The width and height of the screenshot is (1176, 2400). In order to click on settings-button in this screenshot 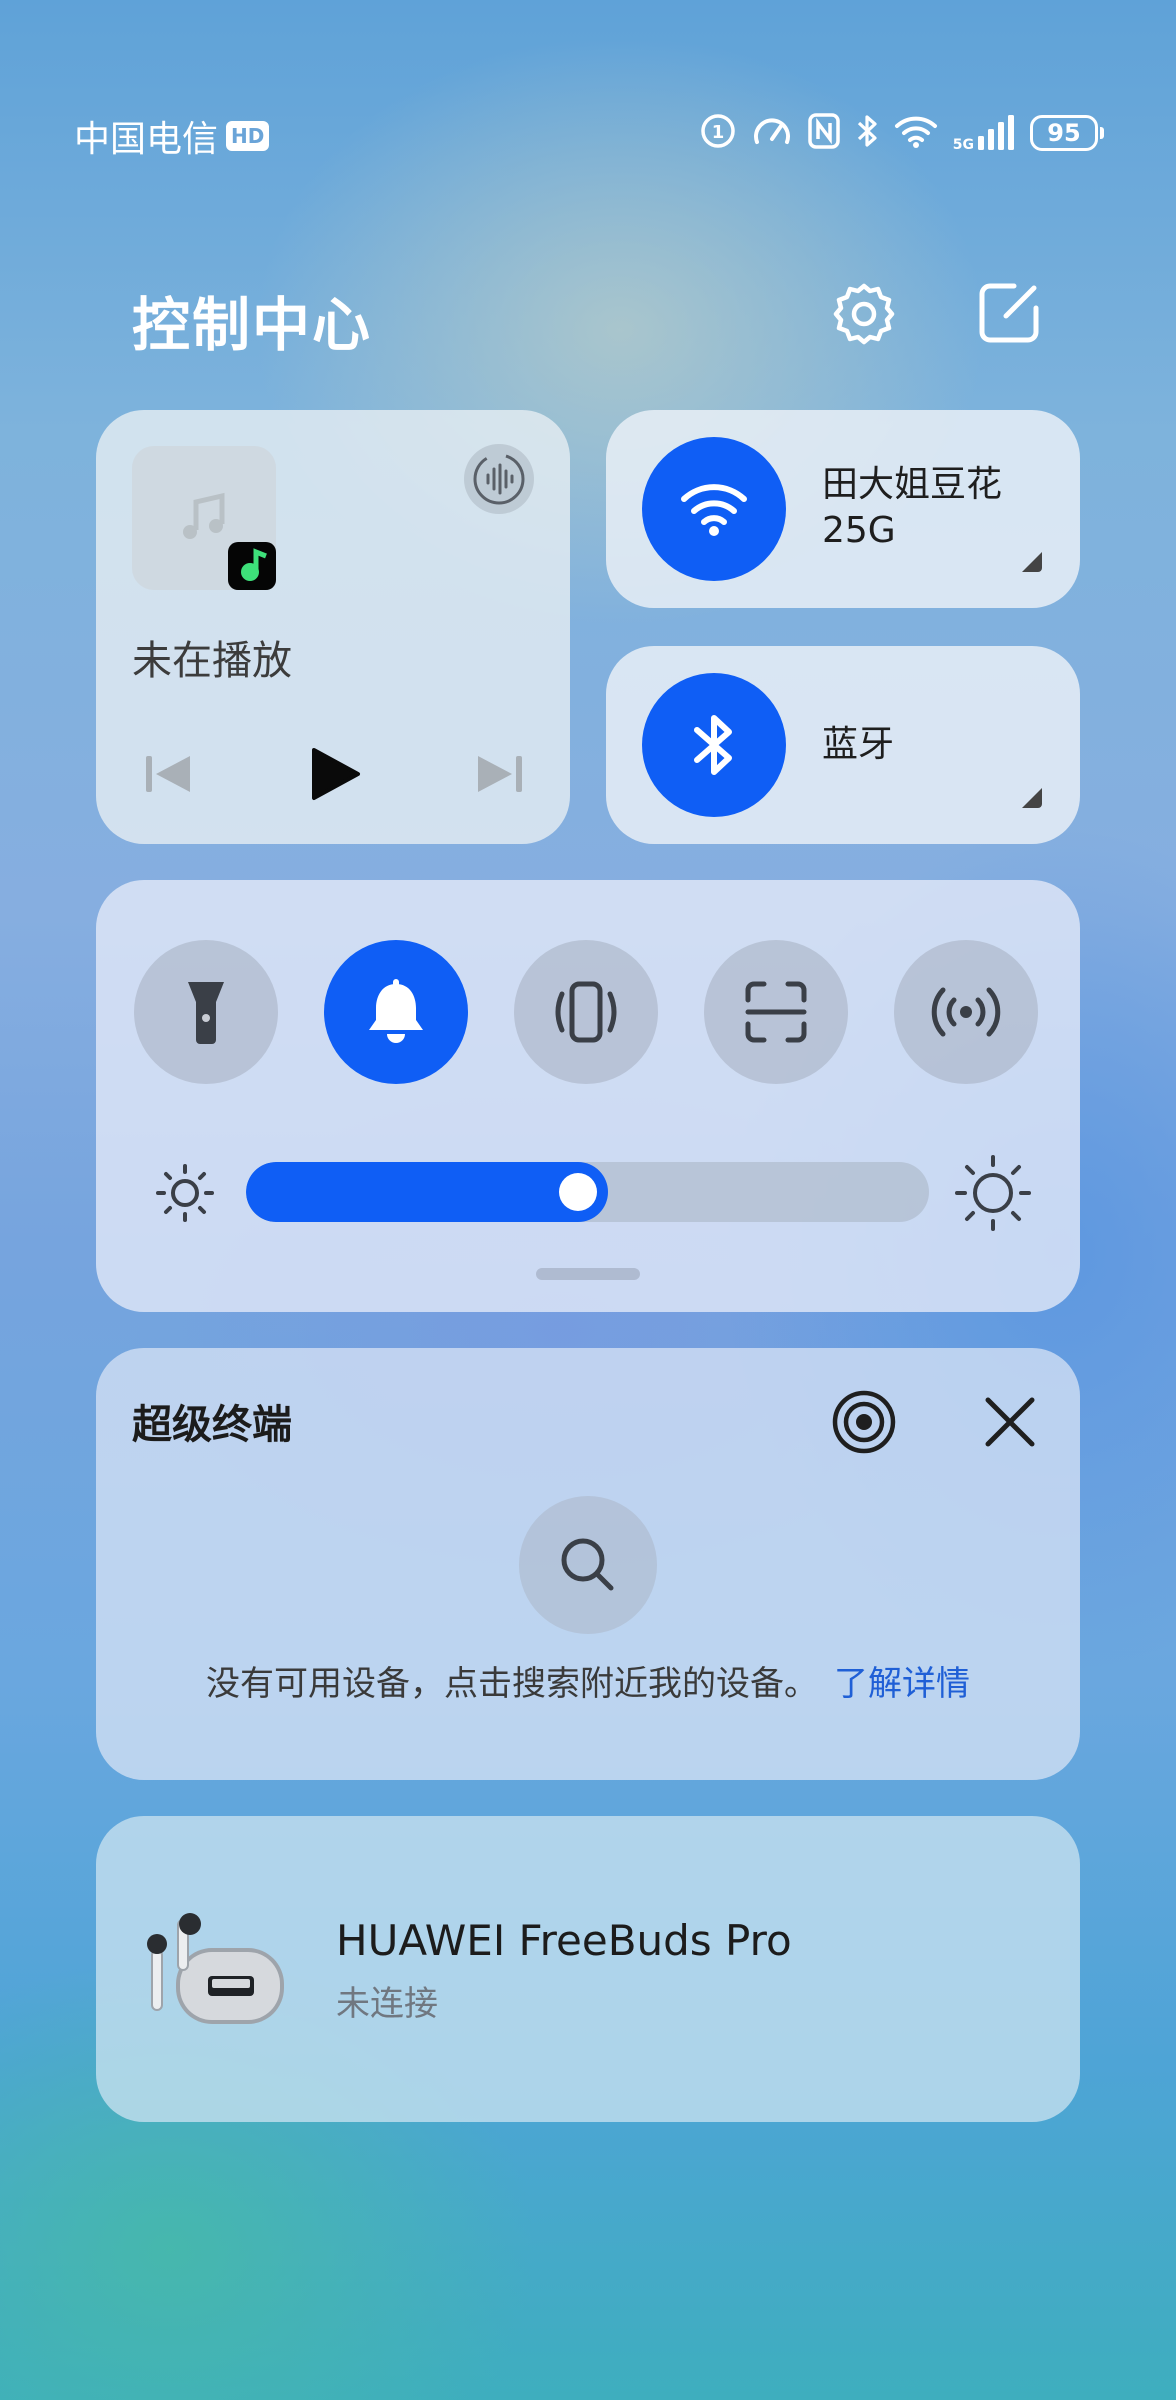, I will do `click(864, 316)`.